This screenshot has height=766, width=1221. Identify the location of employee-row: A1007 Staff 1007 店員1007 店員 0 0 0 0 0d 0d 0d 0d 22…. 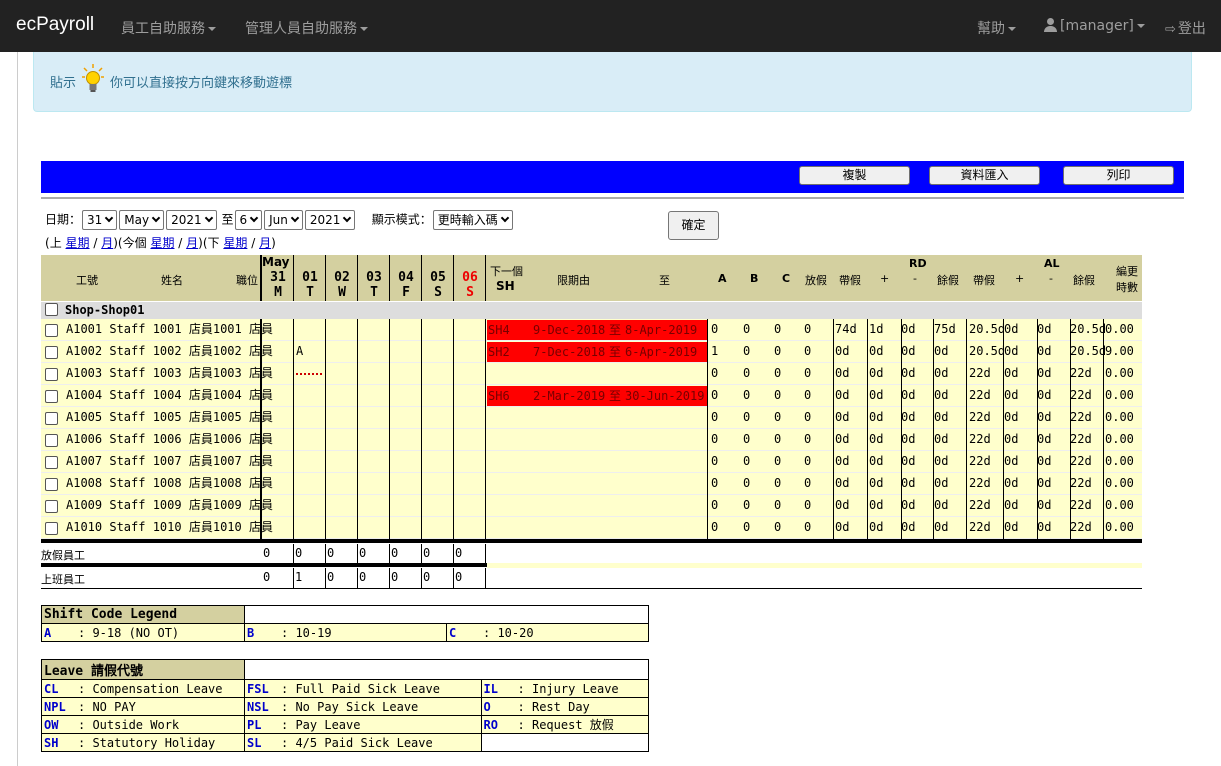
(591, 462).